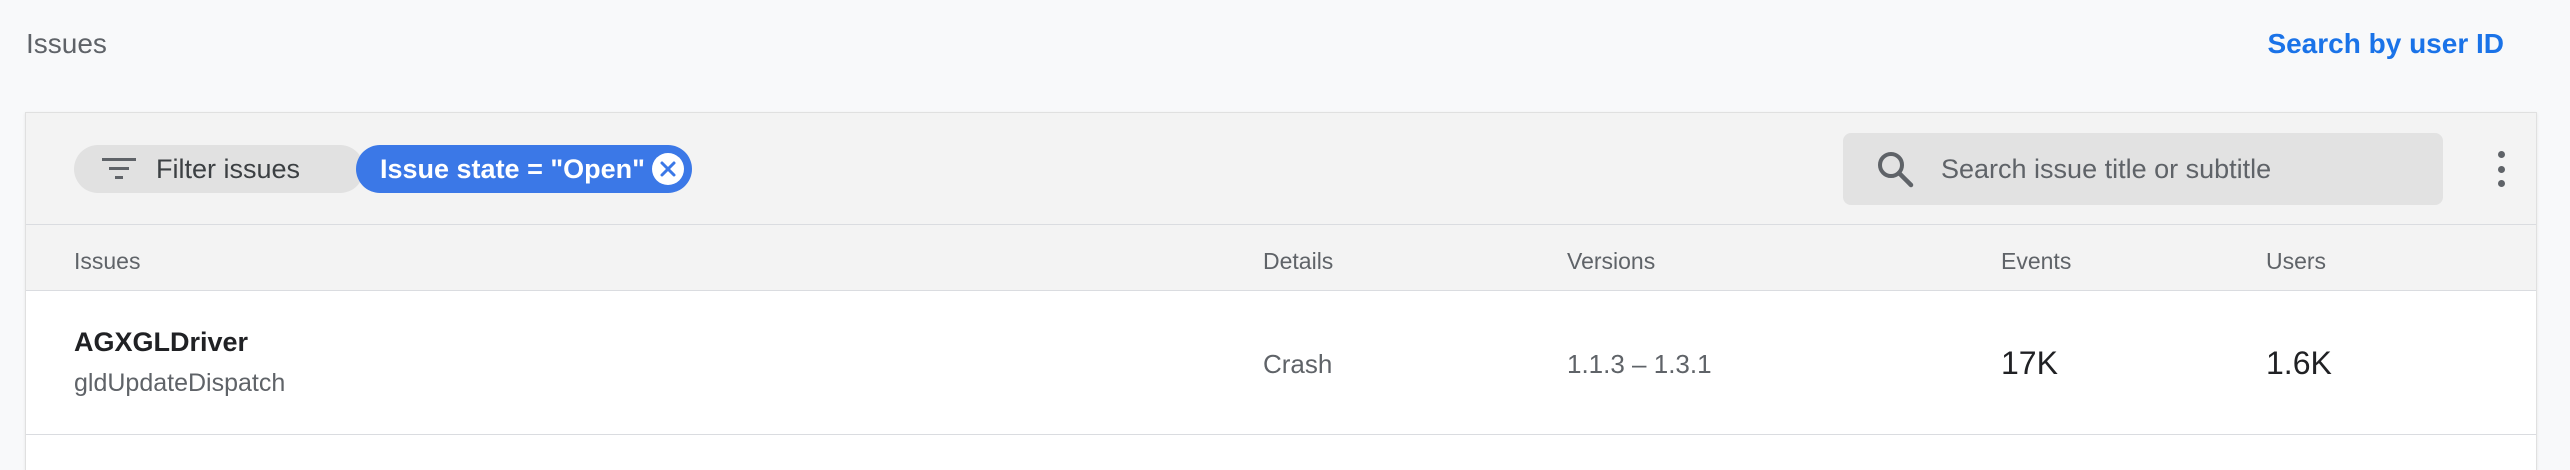  Describe the element at coordinates (1896, 170) in the screenshot. I see `search-icon` at that location.